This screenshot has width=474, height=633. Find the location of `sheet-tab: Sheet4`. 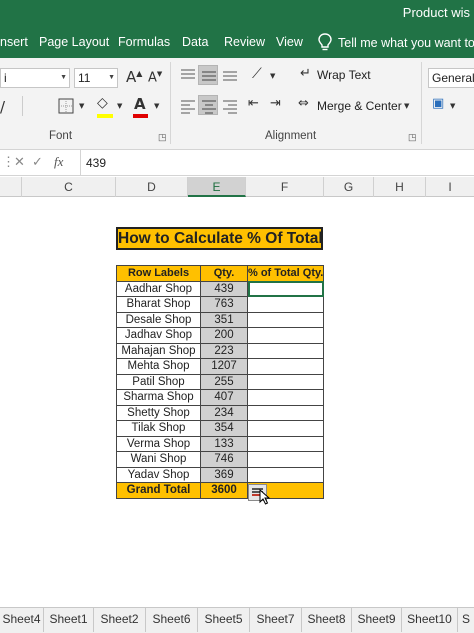

sheet-tab: Sheet4 is located at coordinates (22, 620).